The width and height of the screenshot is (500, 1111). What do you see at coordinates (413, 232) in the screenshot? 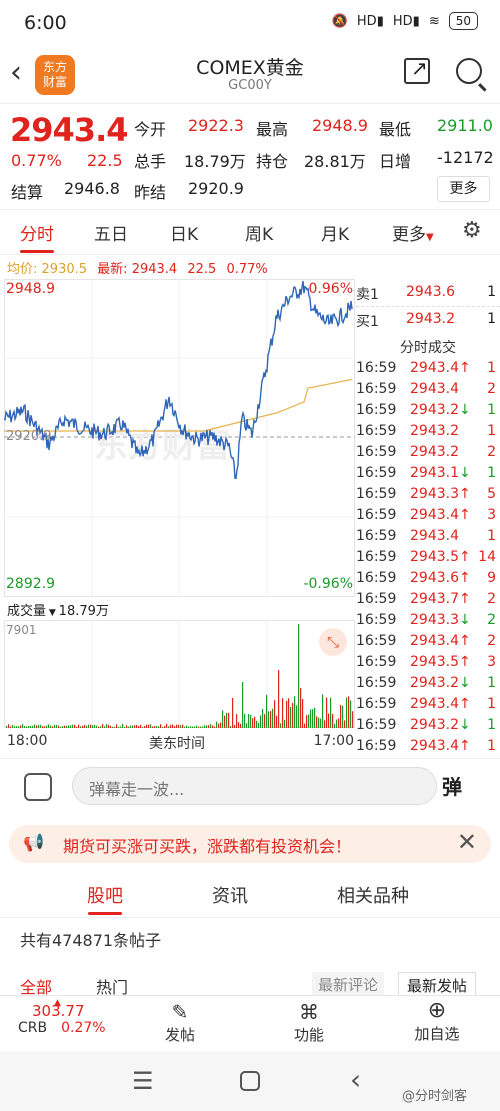
I see `tab-more: 更多▼` at bounding box center [413, 232].